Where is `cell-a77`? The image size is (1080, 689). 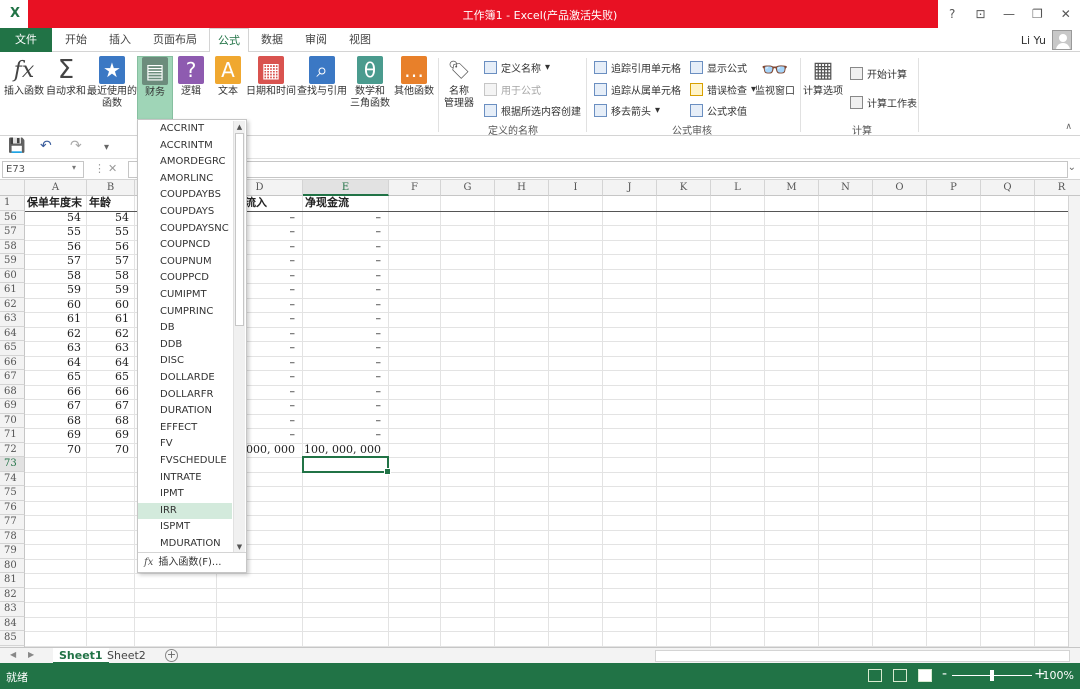
cell-a77 is located at coordinates (53, 522).